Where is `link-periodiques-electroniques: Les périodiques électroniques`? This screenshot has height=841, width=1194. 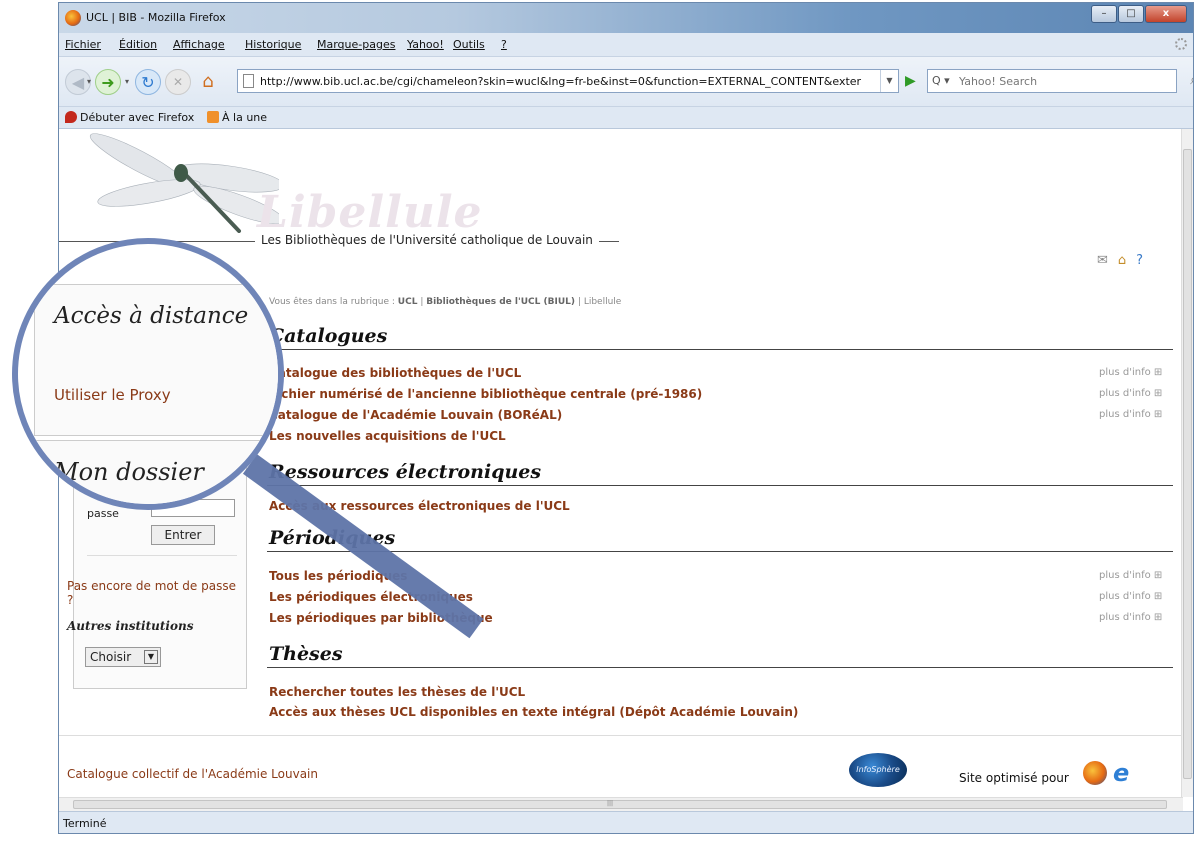 link-periodiques-electroniques: Les périodiques électroniques is located at coordinates (371, 597).